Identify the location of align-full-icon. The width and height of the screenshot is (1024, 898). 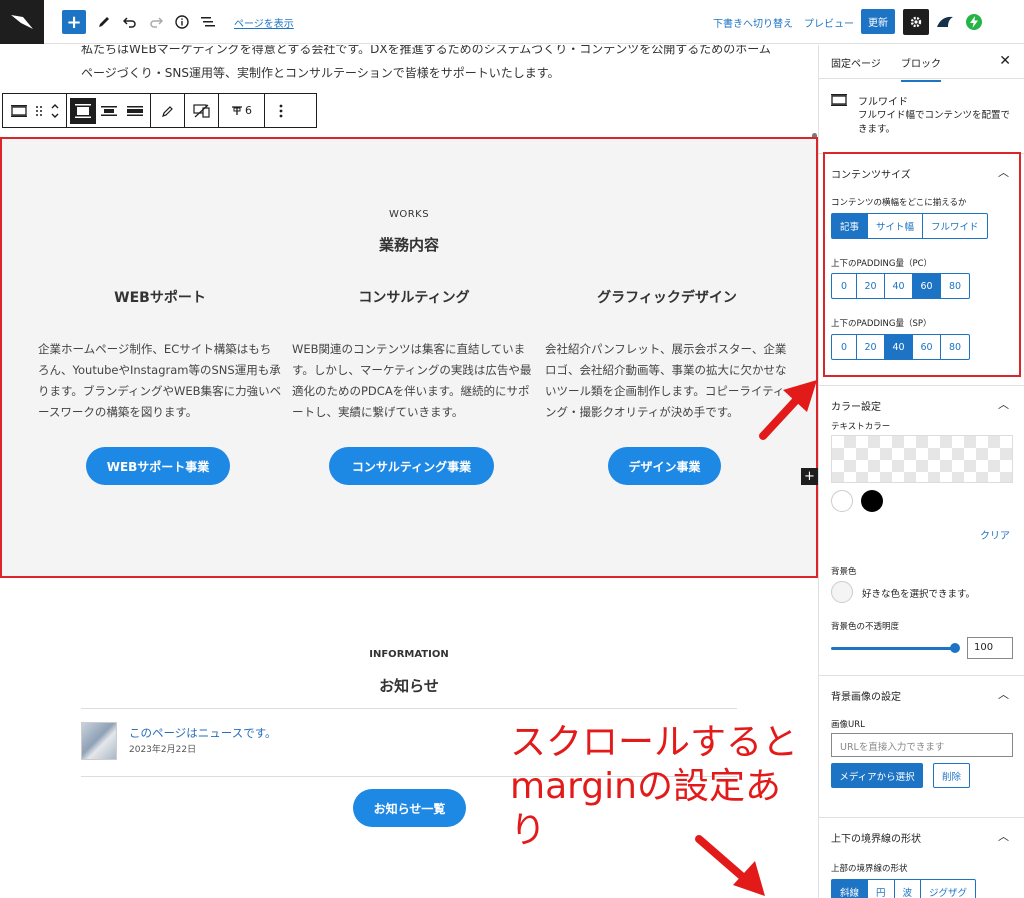
(135, 111).